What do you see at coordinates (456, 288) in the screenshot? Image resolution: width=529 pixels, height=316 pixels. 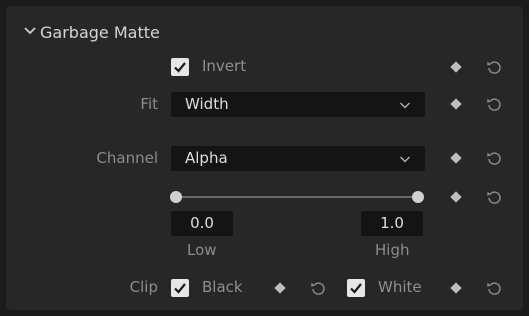 I see `clip-white-keyframe-diamond-icon` at bounding box center [456, 288].